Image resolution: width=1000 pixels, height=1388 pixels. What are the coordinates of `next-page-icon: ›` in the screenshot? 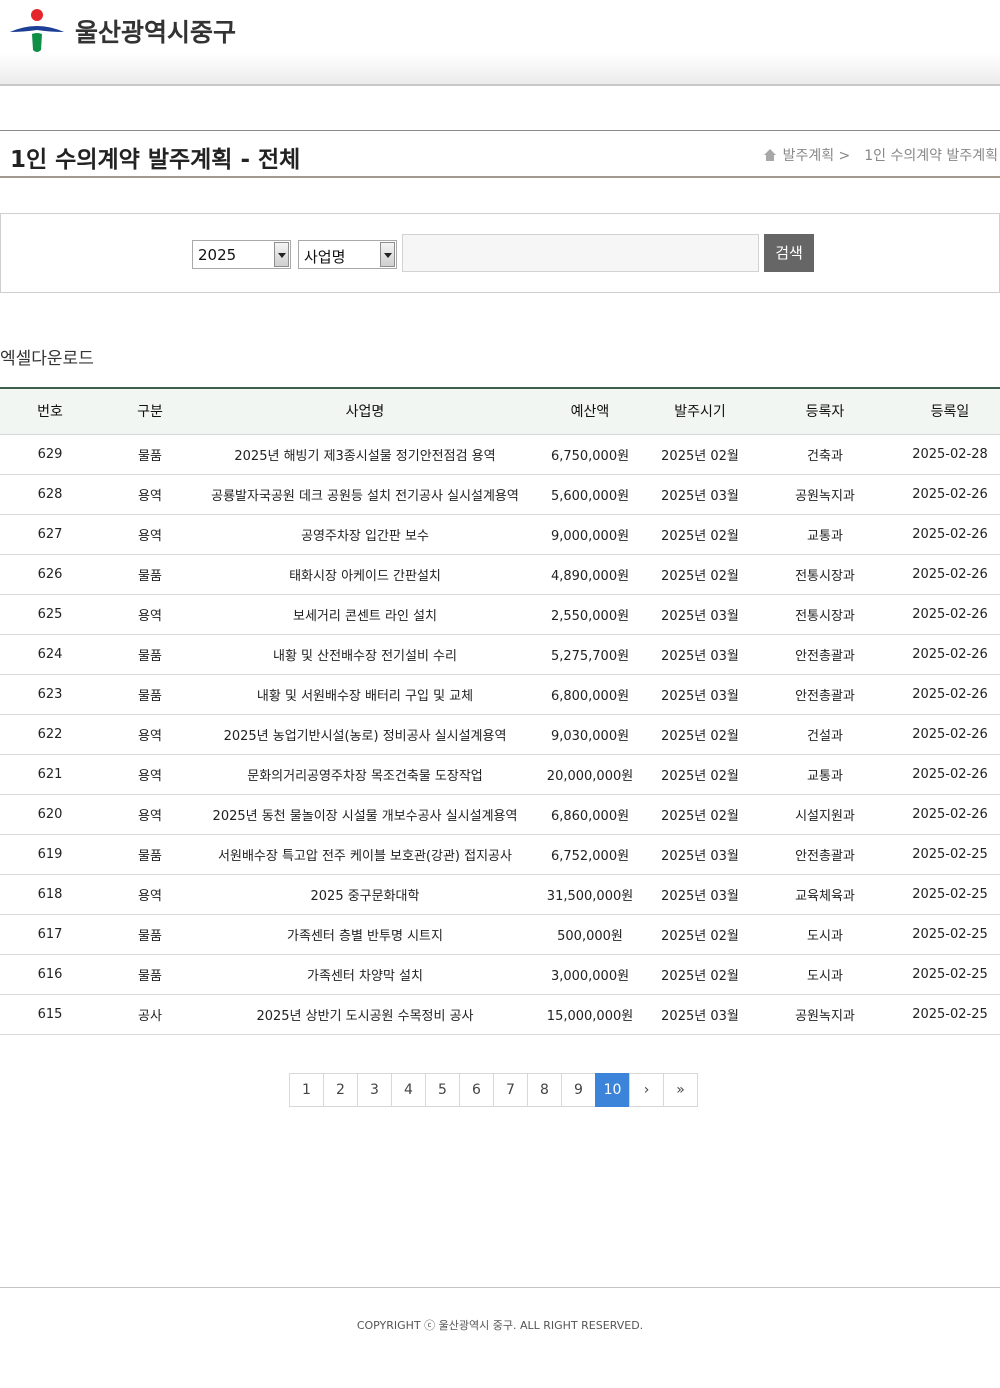 It's located at (646, 1090).